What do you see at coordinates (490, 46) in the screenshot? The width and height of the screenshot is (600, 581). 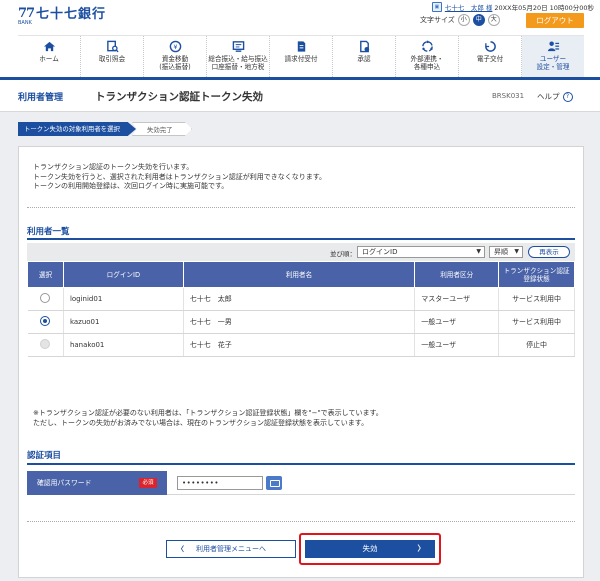 I see `e-delivery-icon` at bounding box center [490, 46].